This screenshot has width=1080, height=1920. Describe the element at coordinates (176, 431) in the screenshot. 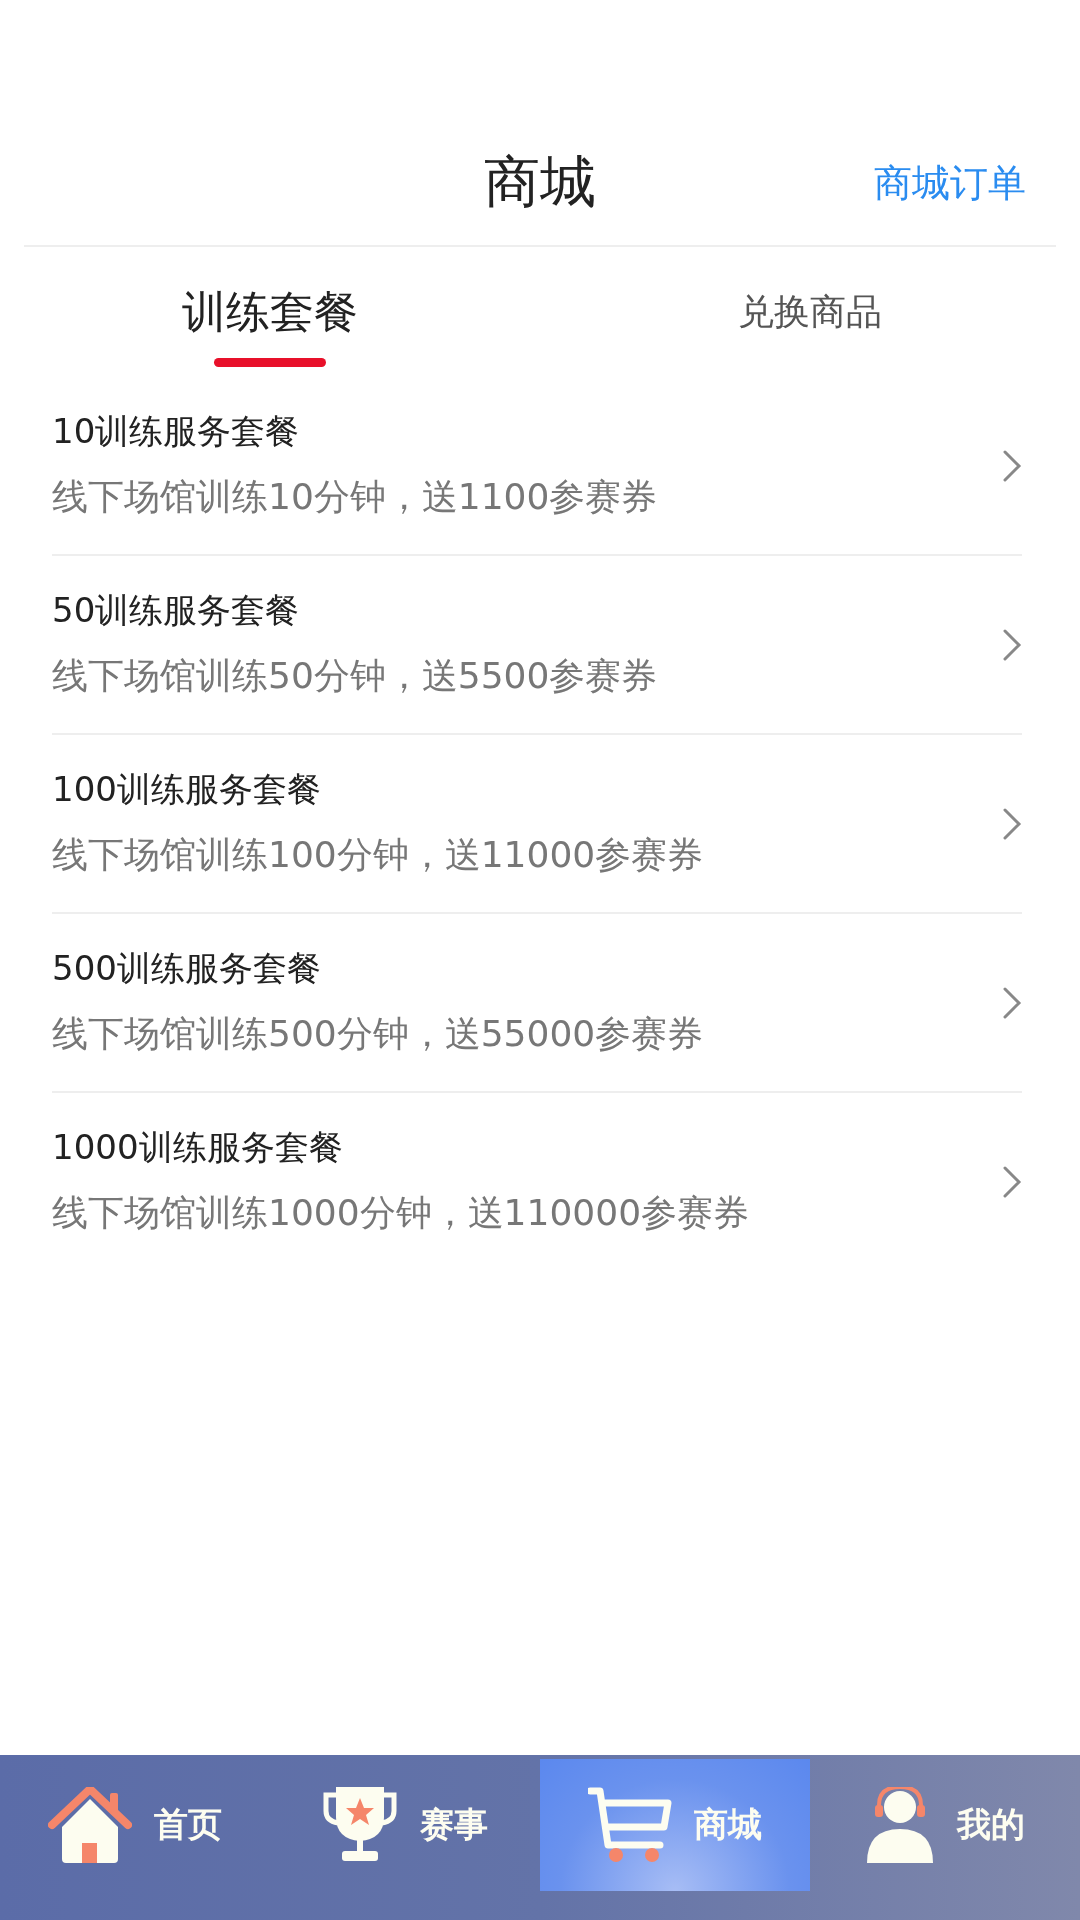

I see `package-title: 10训练服务套餐` at that location.